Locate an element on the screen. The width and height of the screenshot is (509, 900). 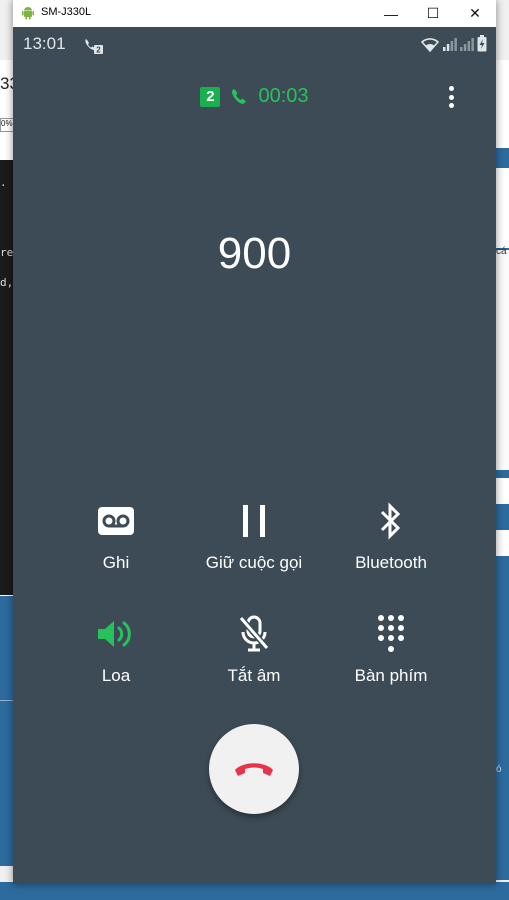
pause-icon is located at coordinates (254, 521).